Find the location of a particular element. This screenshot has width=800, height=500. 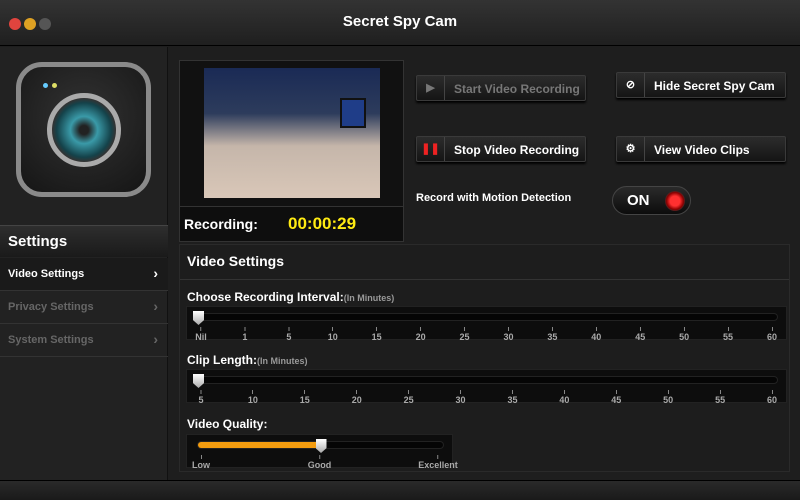

hide-app-button: ⊘ Hide Secret Spy Cam is located at coordinates (701, 85).